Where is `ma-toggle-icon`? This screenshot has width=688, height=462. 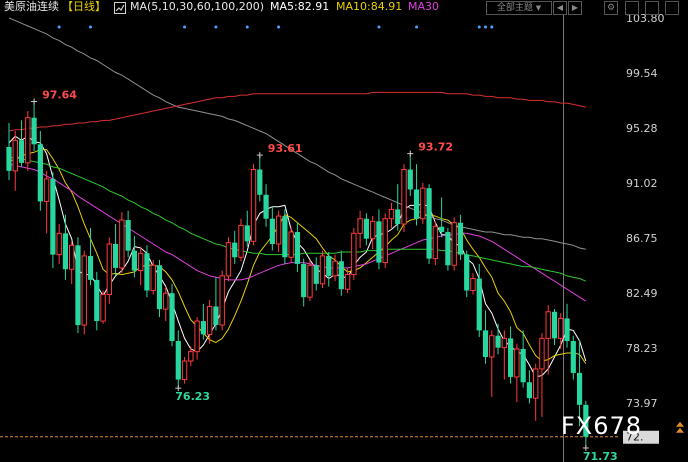
ma-toggle-icon is located at coordinates (120, 8).